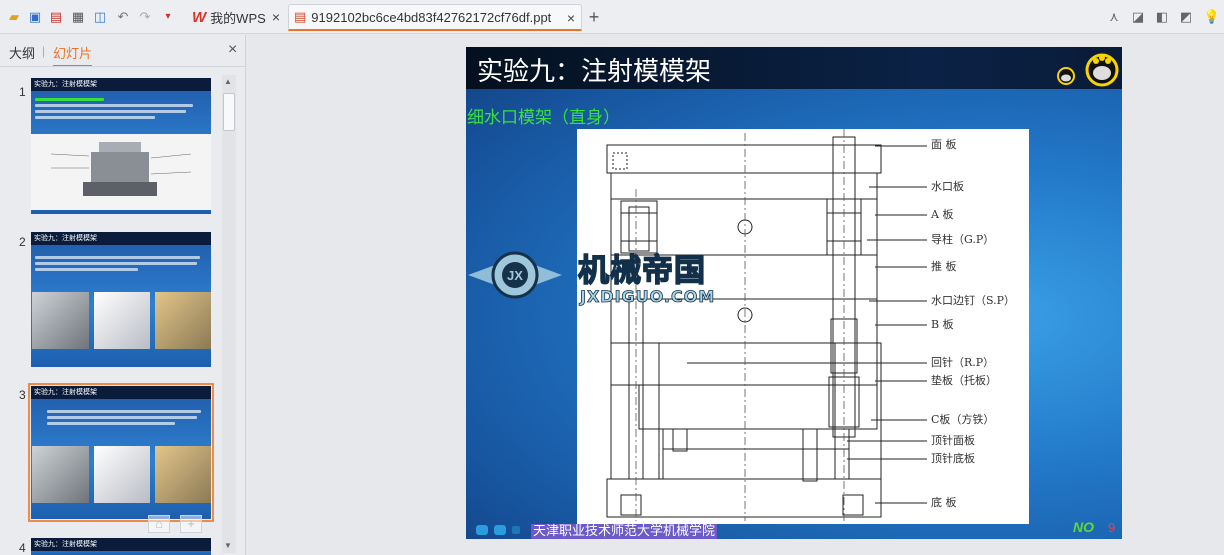 This screenshot has height=555, width=1224. What do you see at coordinates (953, 440) in the screenshot?
I see `label-ejector-retainer: 顶针面板` at bounding box center [953, 440].